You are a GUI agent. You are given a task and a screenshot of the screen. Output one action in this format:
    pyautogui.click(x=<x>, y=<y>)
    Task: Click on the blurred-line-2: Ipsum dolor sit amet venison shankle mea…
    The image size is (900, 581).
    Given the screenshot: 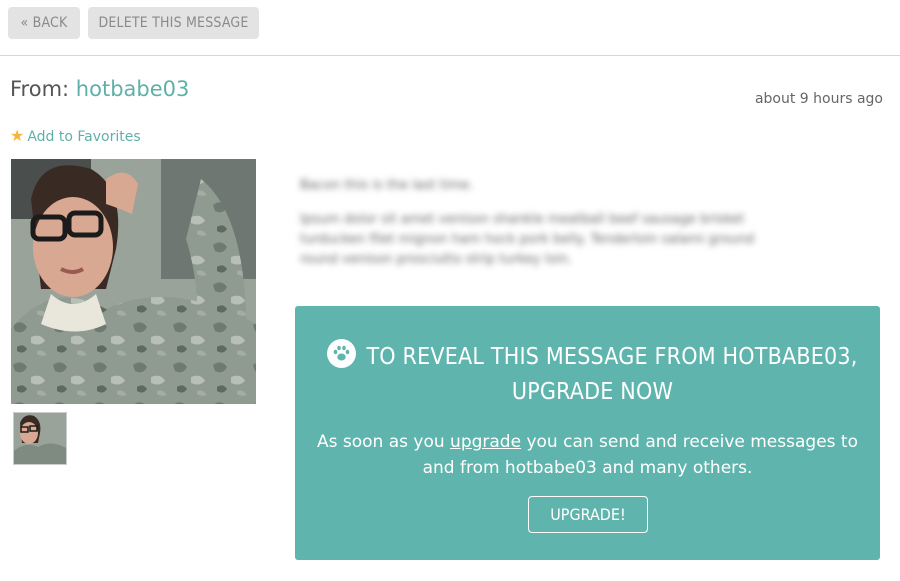 What is the action you would take?
    pyautogui.click(x=527, y=239)
    